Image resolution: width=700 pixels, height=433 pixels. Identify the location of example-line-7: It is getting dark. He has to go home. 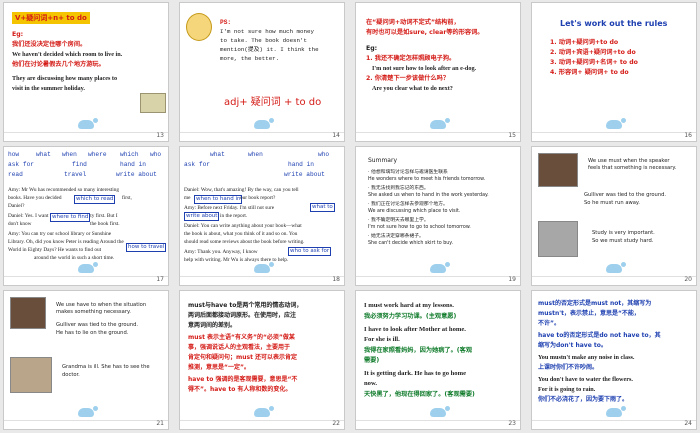
(415, 373).